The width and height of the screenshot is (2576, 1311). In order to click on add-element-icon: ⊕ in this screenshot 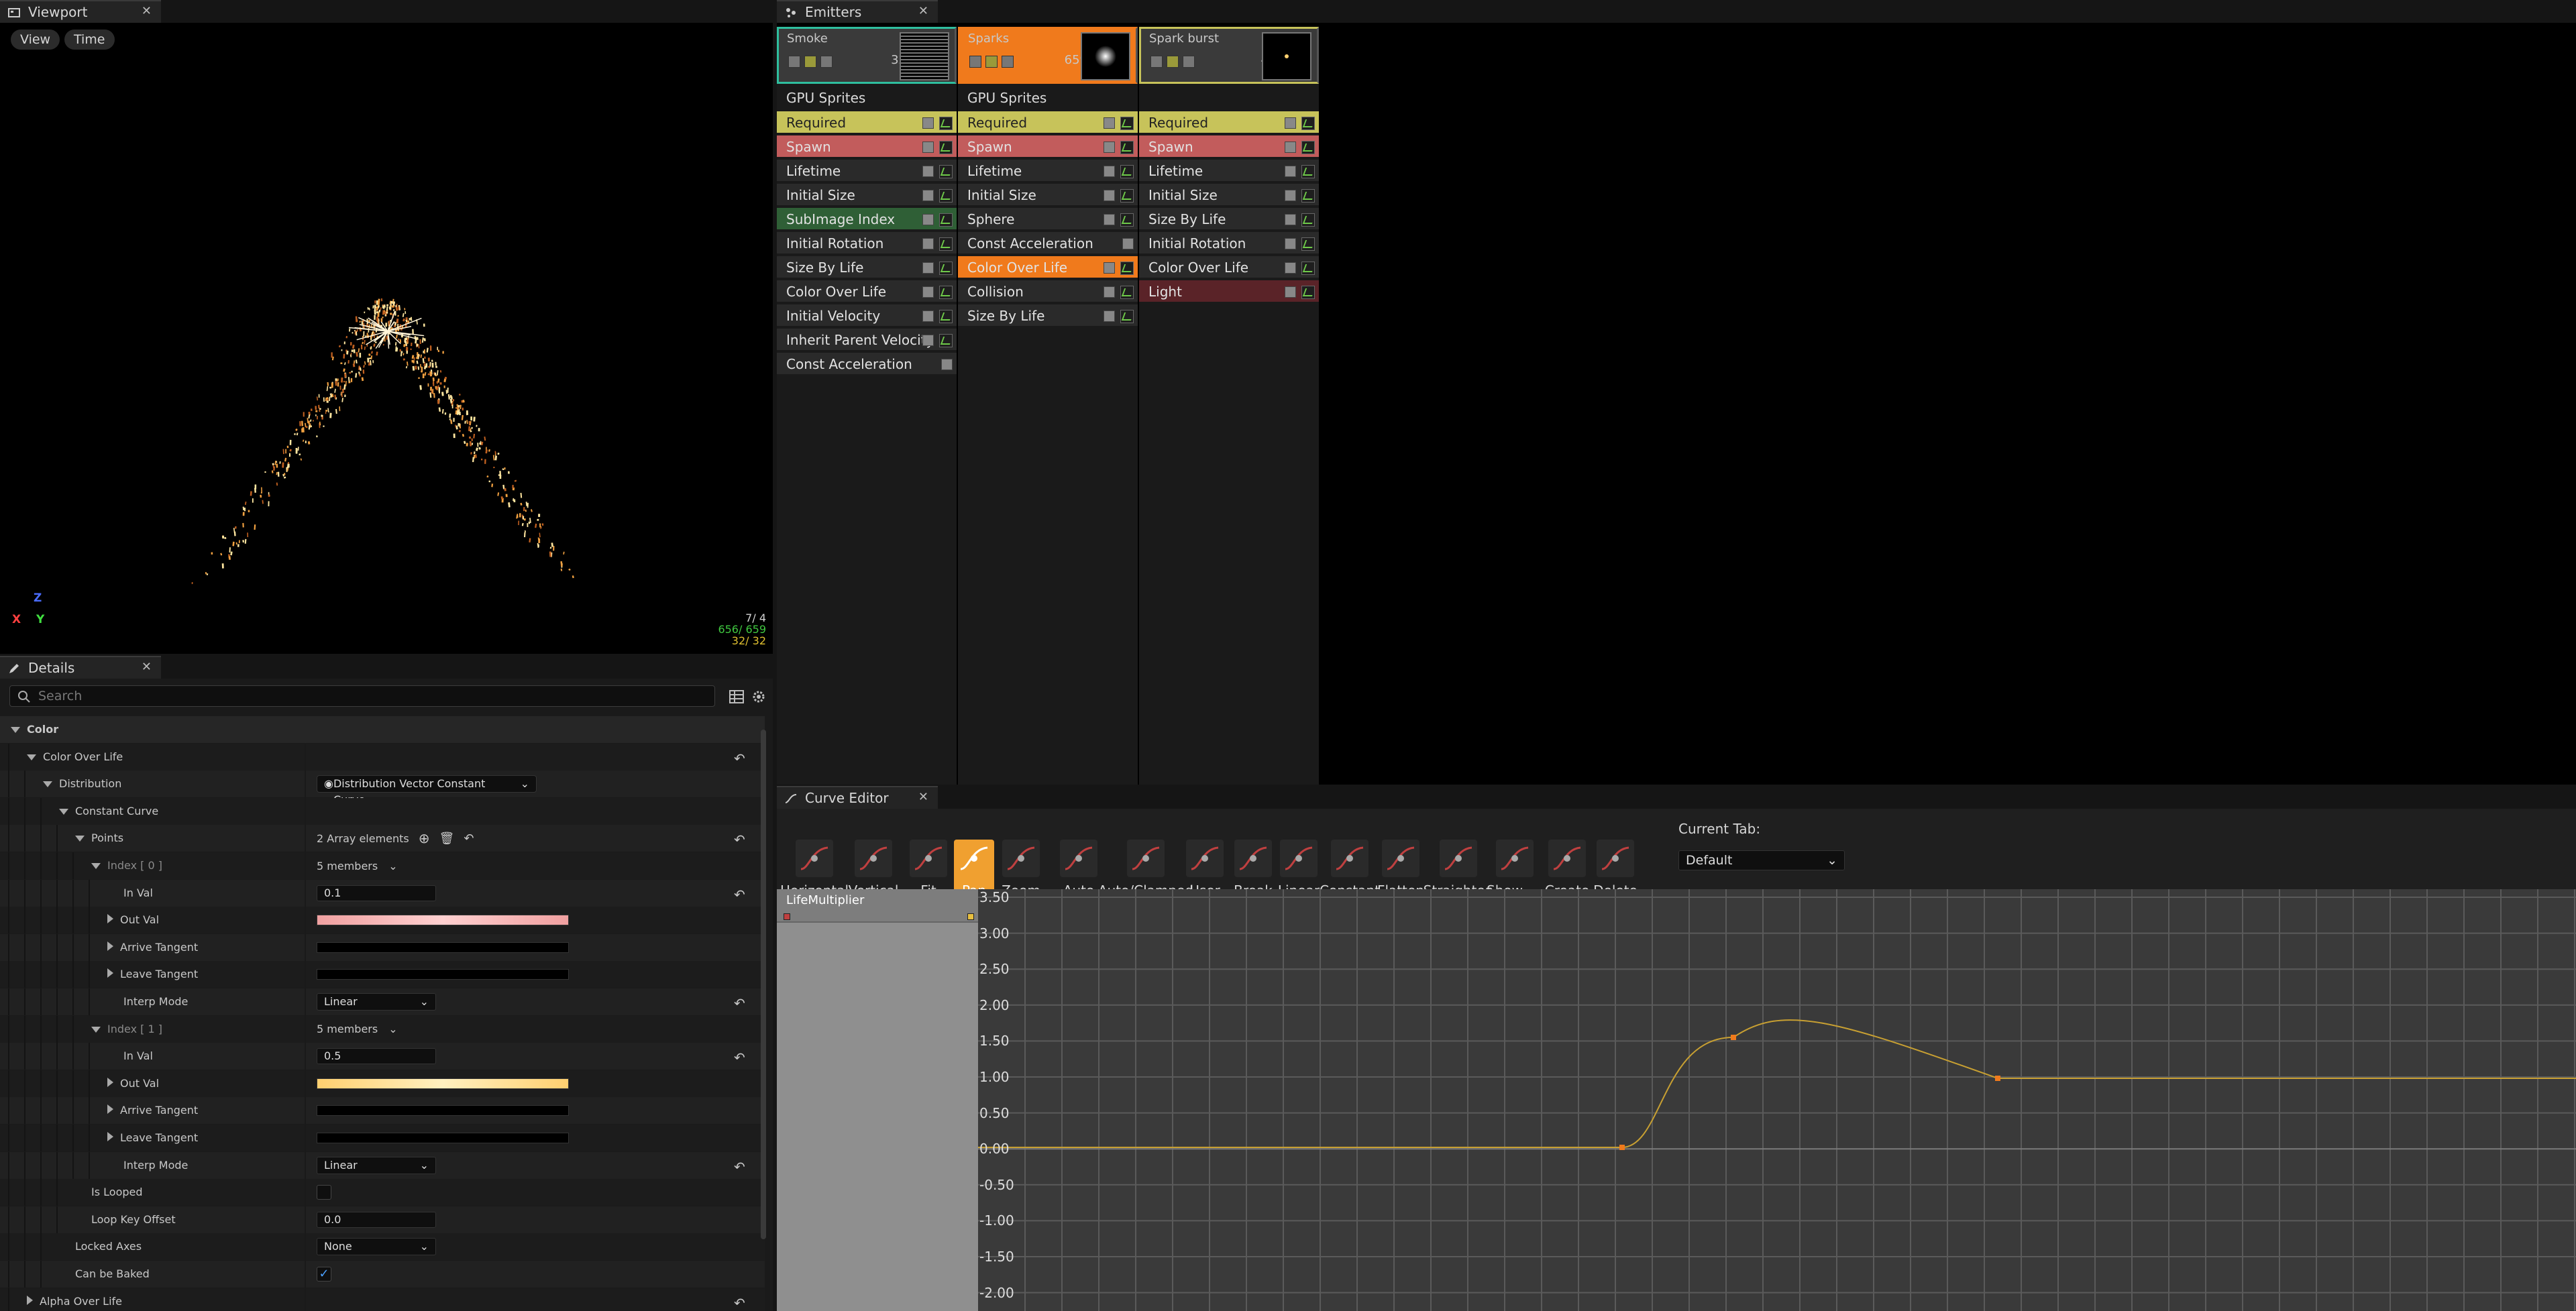, I will do `click(424, 838)`.